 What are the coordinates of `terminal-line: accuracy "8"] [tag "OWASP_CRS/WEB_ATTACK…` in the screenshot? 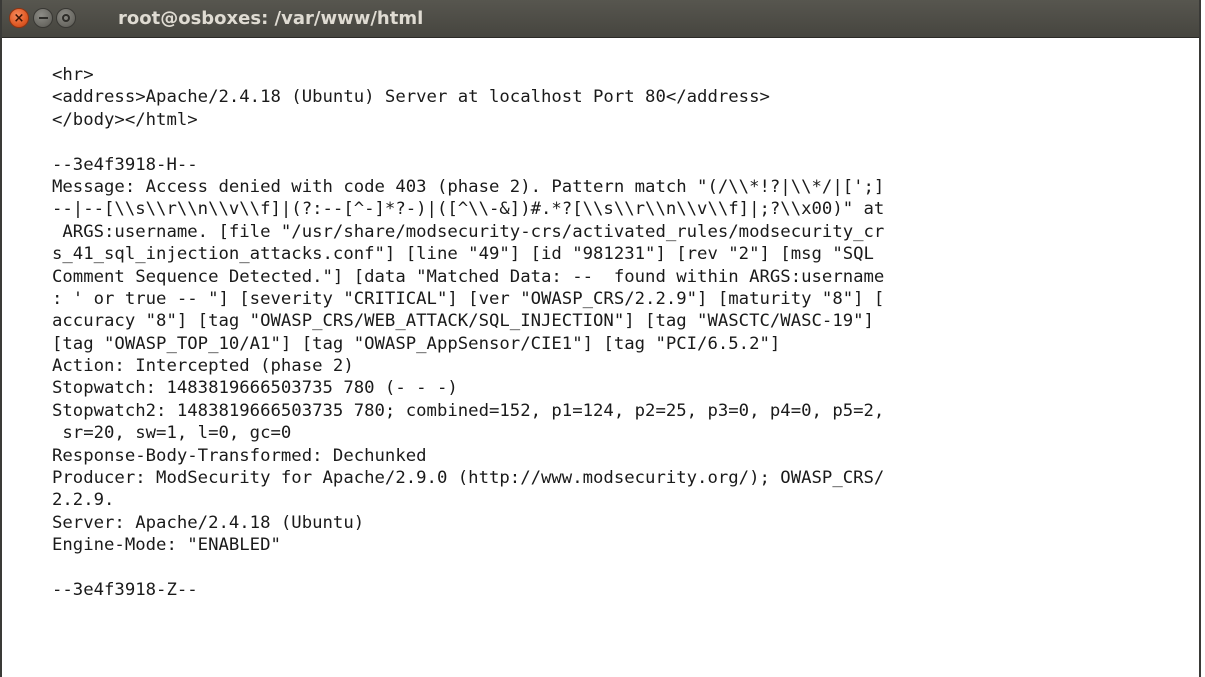 It's located at (463, 321).